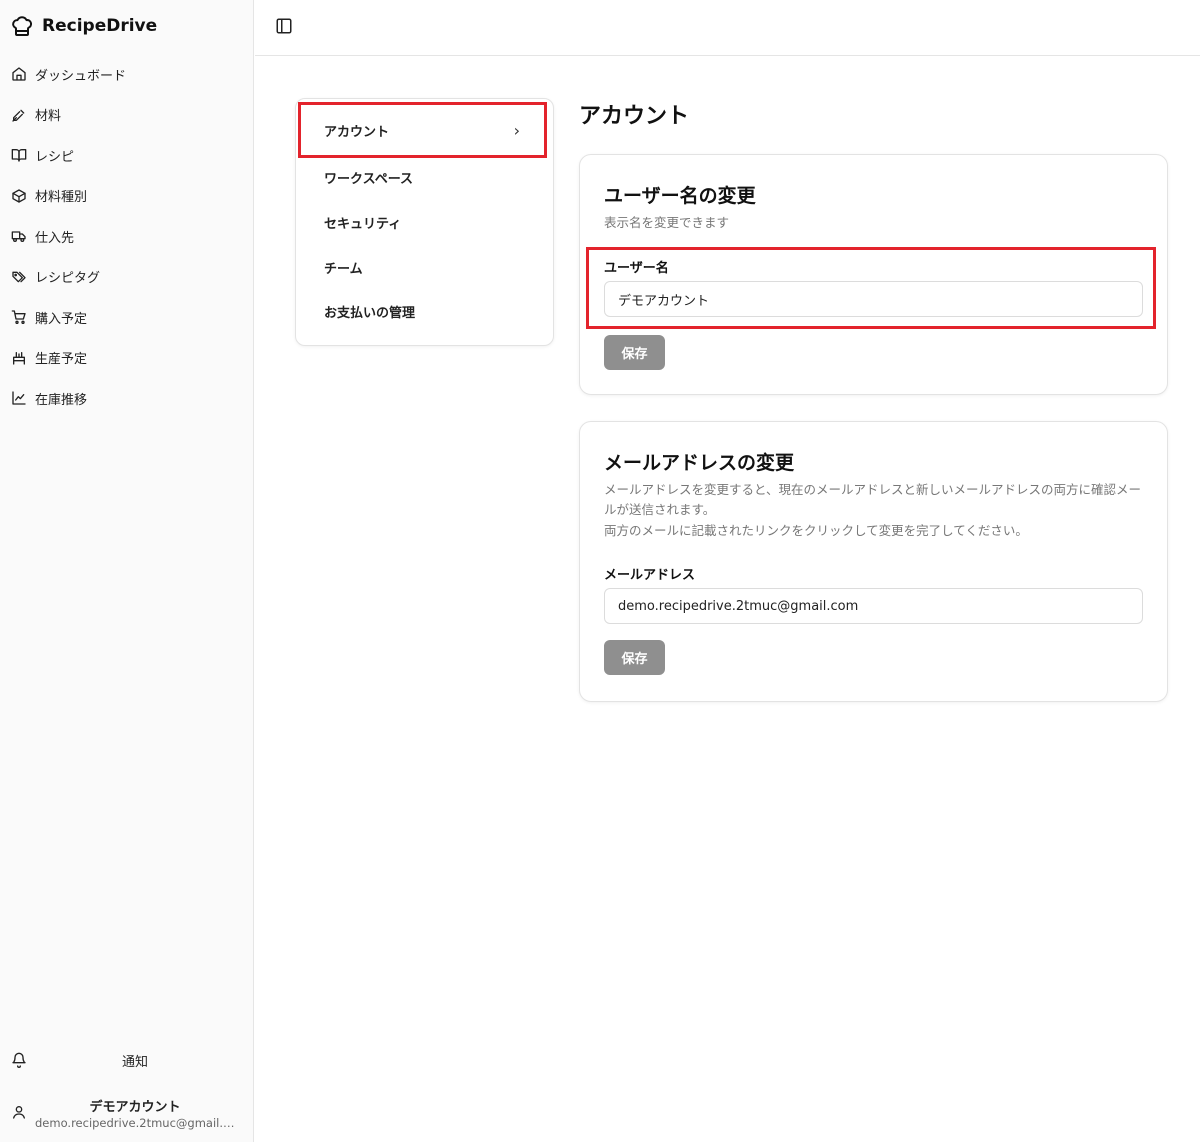  I want to click on username-input, so click(873, 299).